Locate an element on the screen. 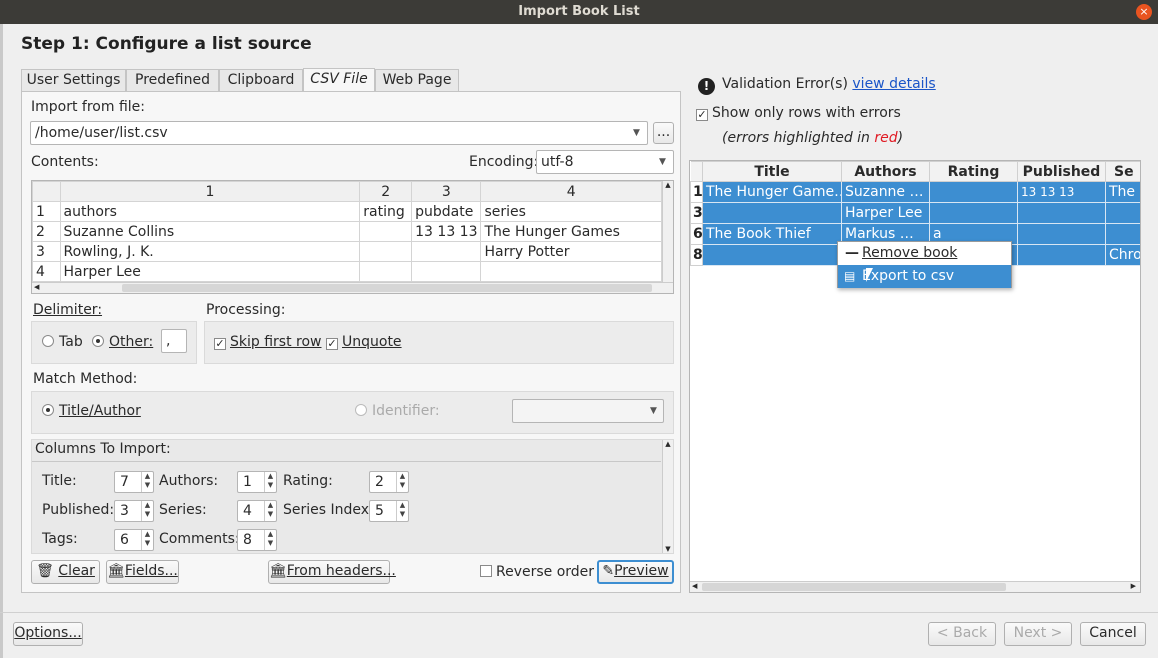 Image resolution: width=1158 pixels, height=658 pixels. column-header: Published is located at coordinates (1061, 171).